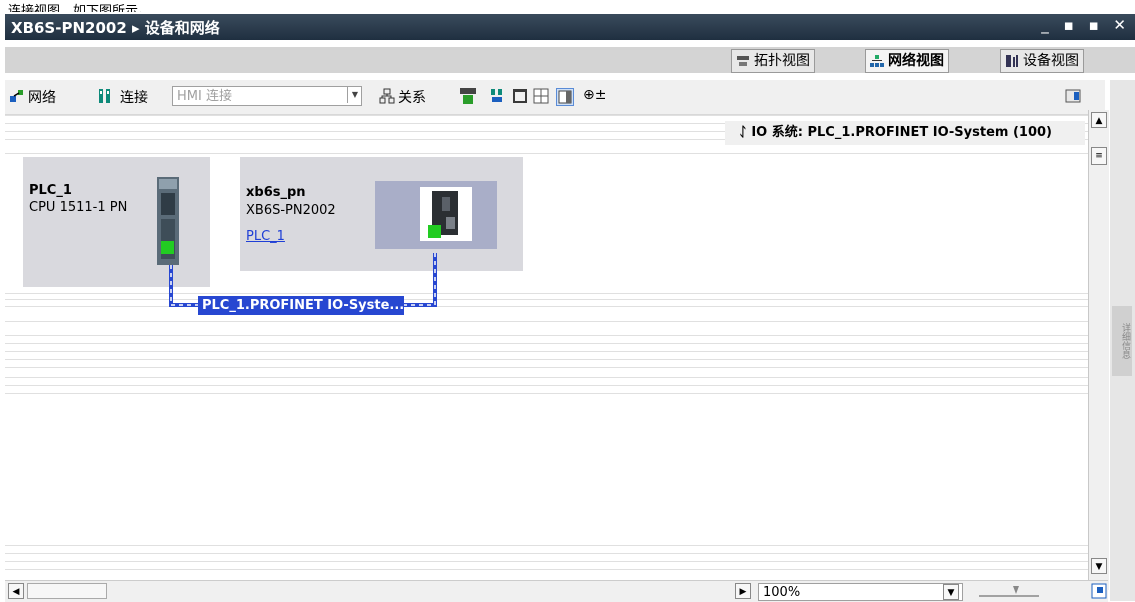 This screenshot has height=602, width=1135. What do you see at coordinates (594, 95) in the screenshot?
I see `zoom-icon: ⊕±` at bounding box center [594, 95].